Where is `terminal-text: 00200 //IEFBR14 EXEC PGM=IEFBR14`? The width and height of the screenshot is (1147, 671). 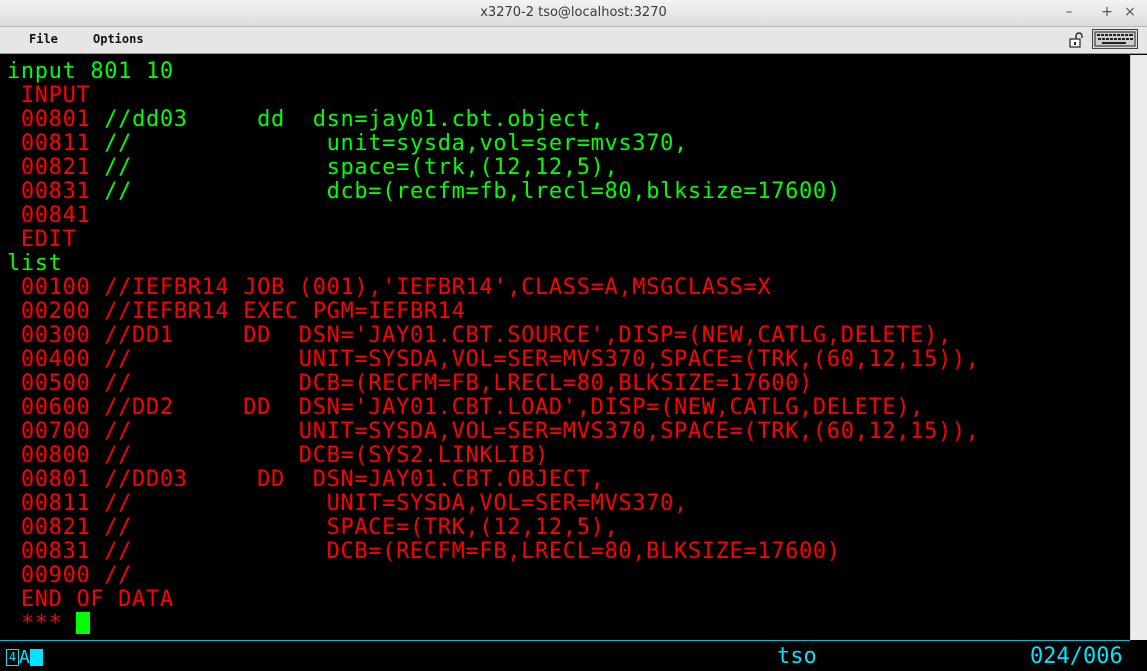
terminal-text: 00200 //IEFBR14 EXEC PGM=IEFBR14 is located at coordinates (236, 311).